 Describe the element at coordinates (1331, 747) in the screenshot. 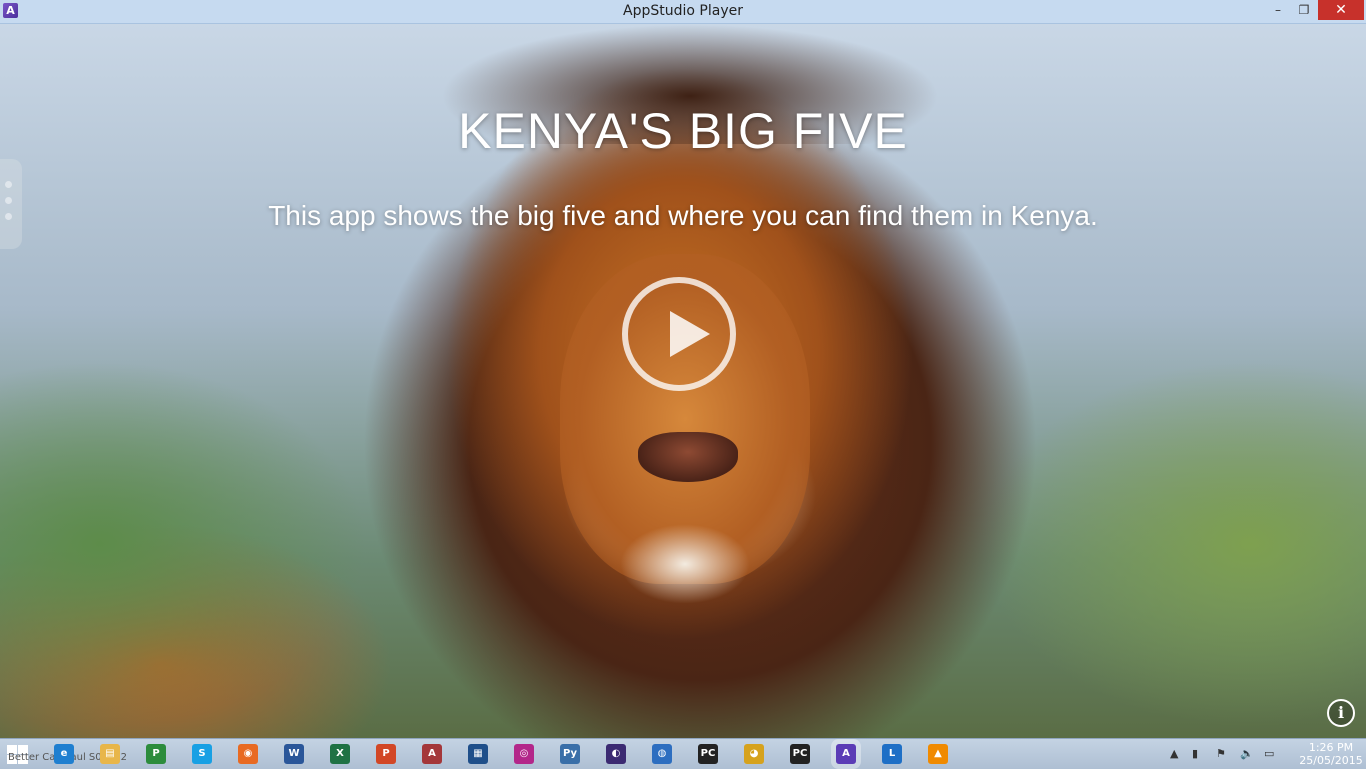

I see `clock-time: 1:26 PM` at that location.